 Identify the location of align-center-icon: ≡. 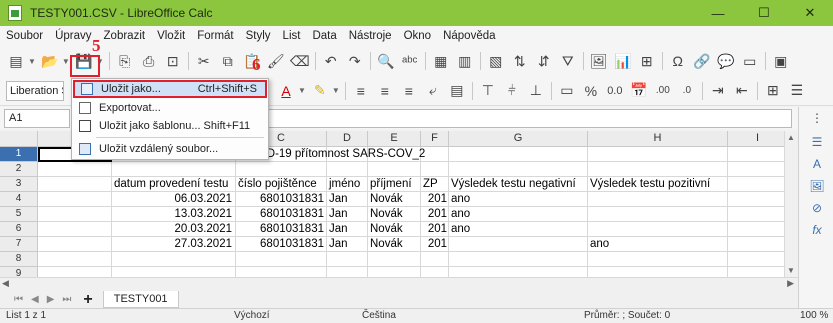
(385, 91).